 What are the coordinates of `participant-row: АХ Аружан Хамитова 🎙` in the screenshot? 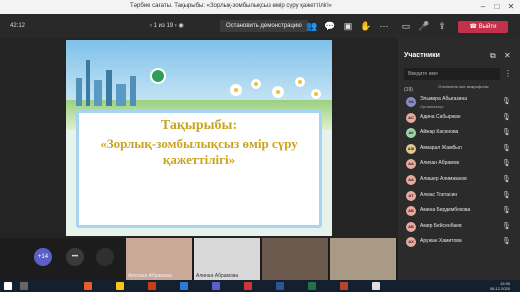 It's located at (459, 242).